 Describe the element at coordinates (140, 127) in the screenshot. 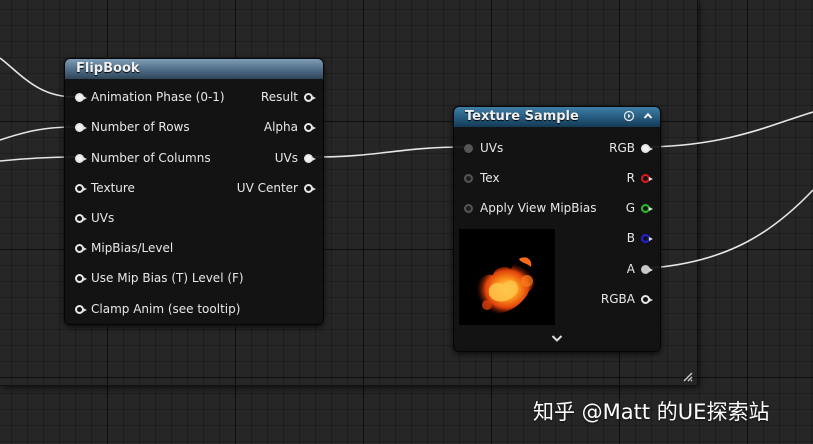

I see `pin-label: Number of Rows` at that location.